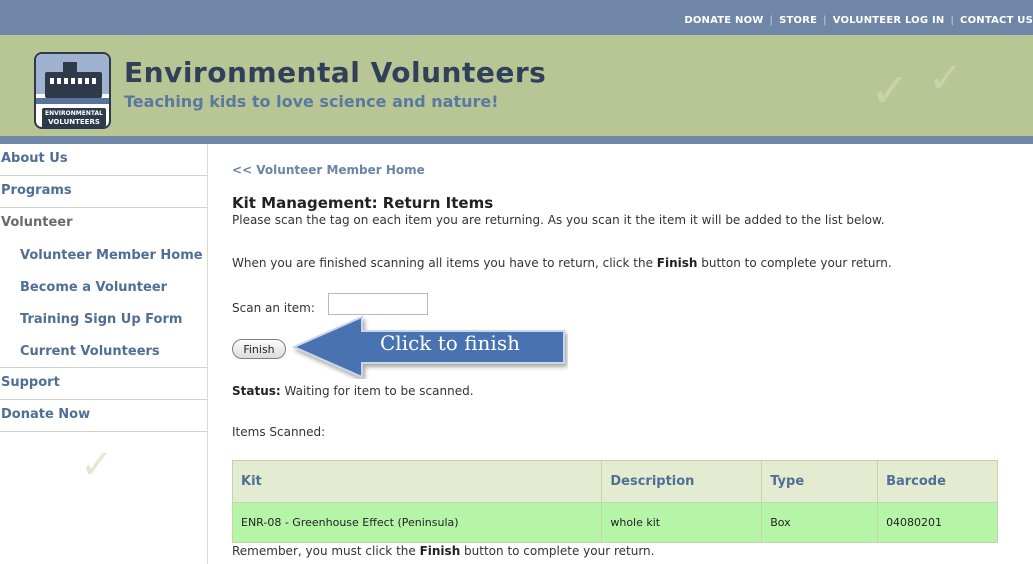 Image resolution: width=1033 pixels, height=564 pixels. Describe the element at coordinates (103, 320) in the screenshot. I see `sidebar-item-training-sign-up-form: Training Sign Up Form` at that location.